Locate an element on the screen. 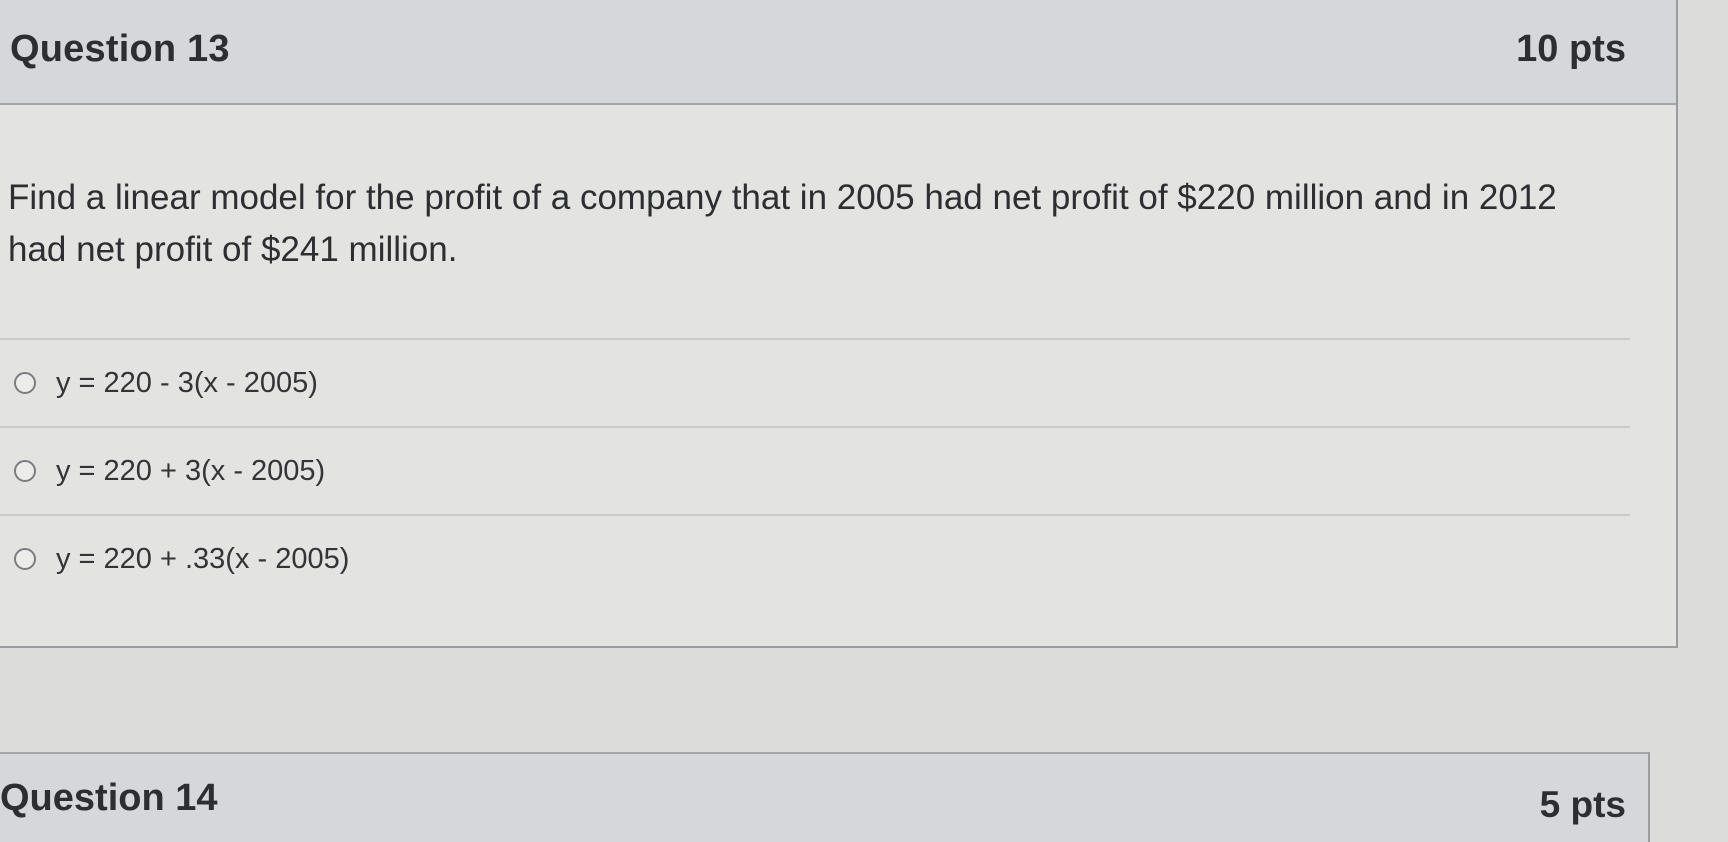 The image size is (1728, 842). question-title: Question 13 is located at coordinates (120, 49).